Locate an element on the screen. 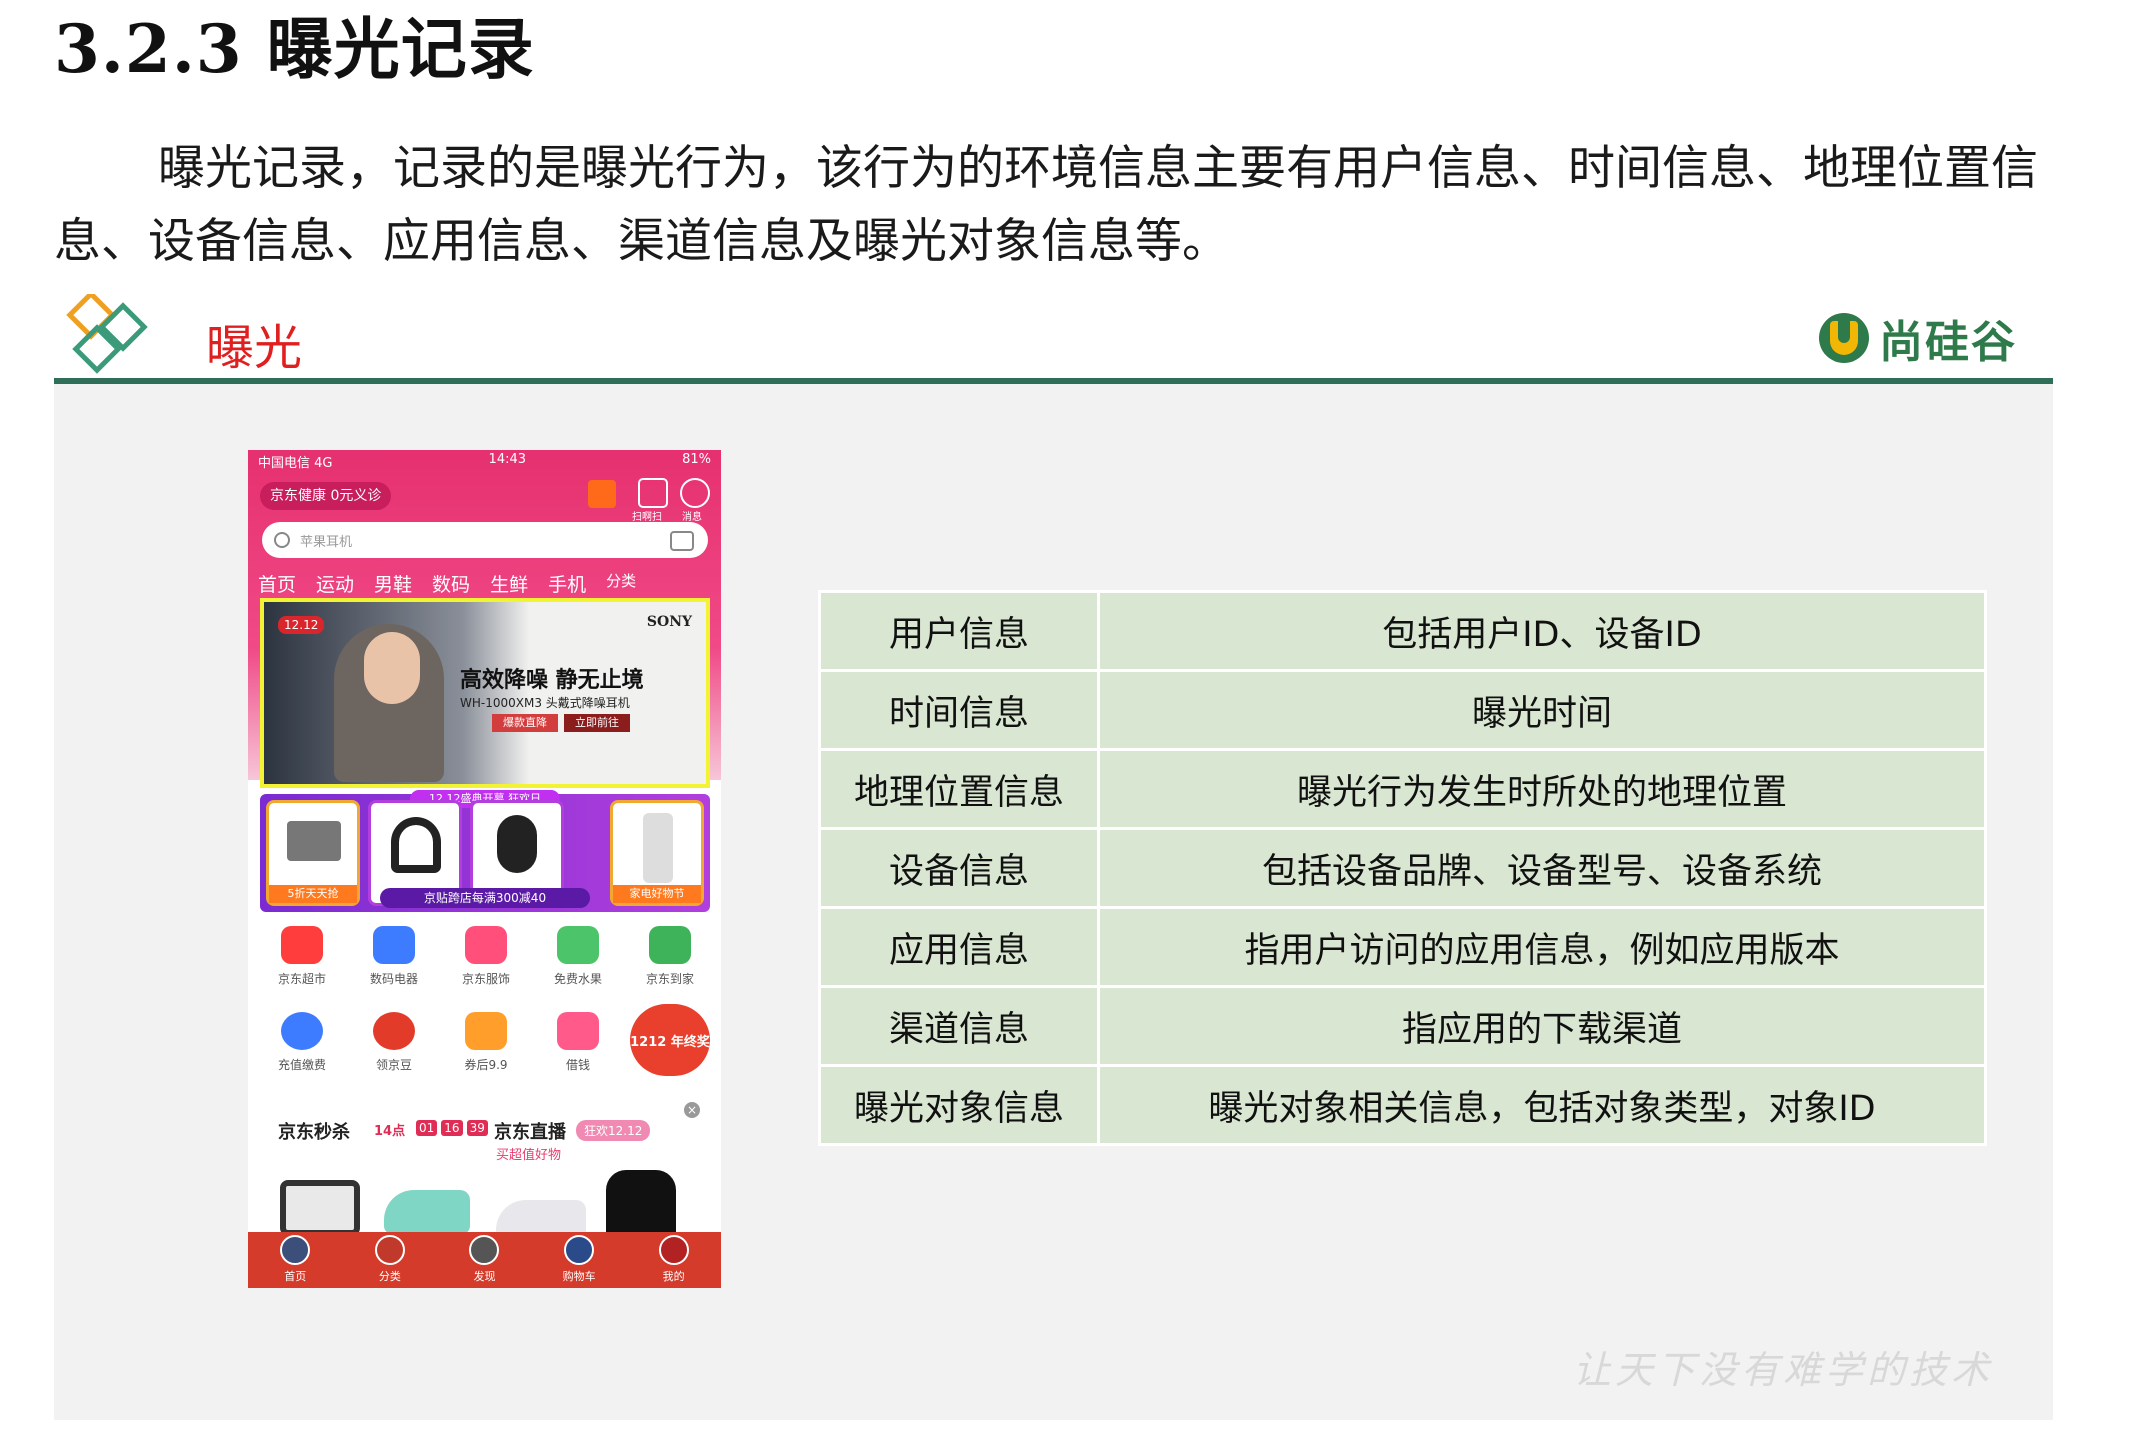 The width and height of the screenshot is (2142, 1440). float-badge: 1212 年终奖 is located at coordinates (670, 1040).